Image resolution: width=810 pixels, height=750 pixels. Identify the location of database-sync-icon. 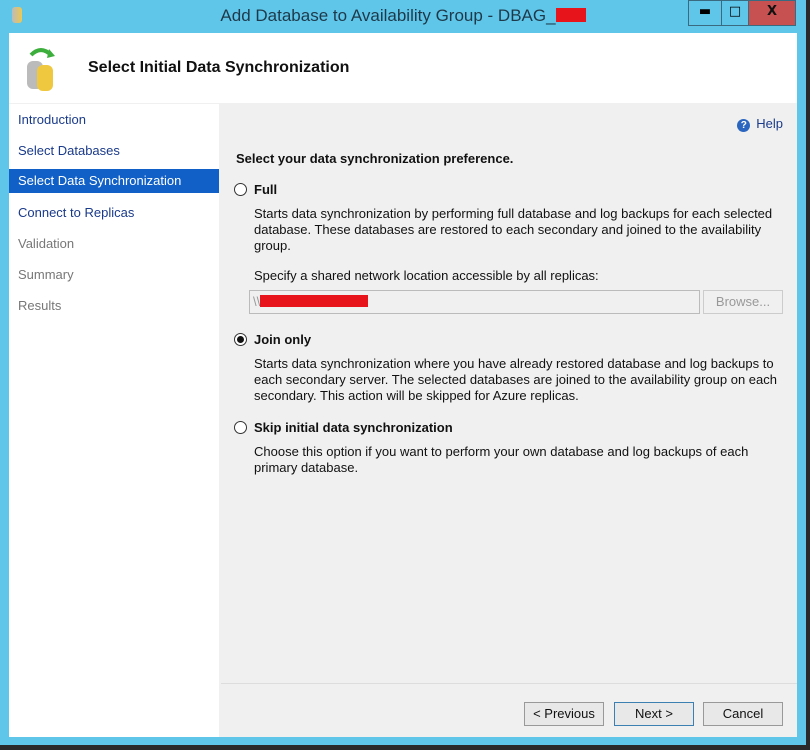
(41, 69).